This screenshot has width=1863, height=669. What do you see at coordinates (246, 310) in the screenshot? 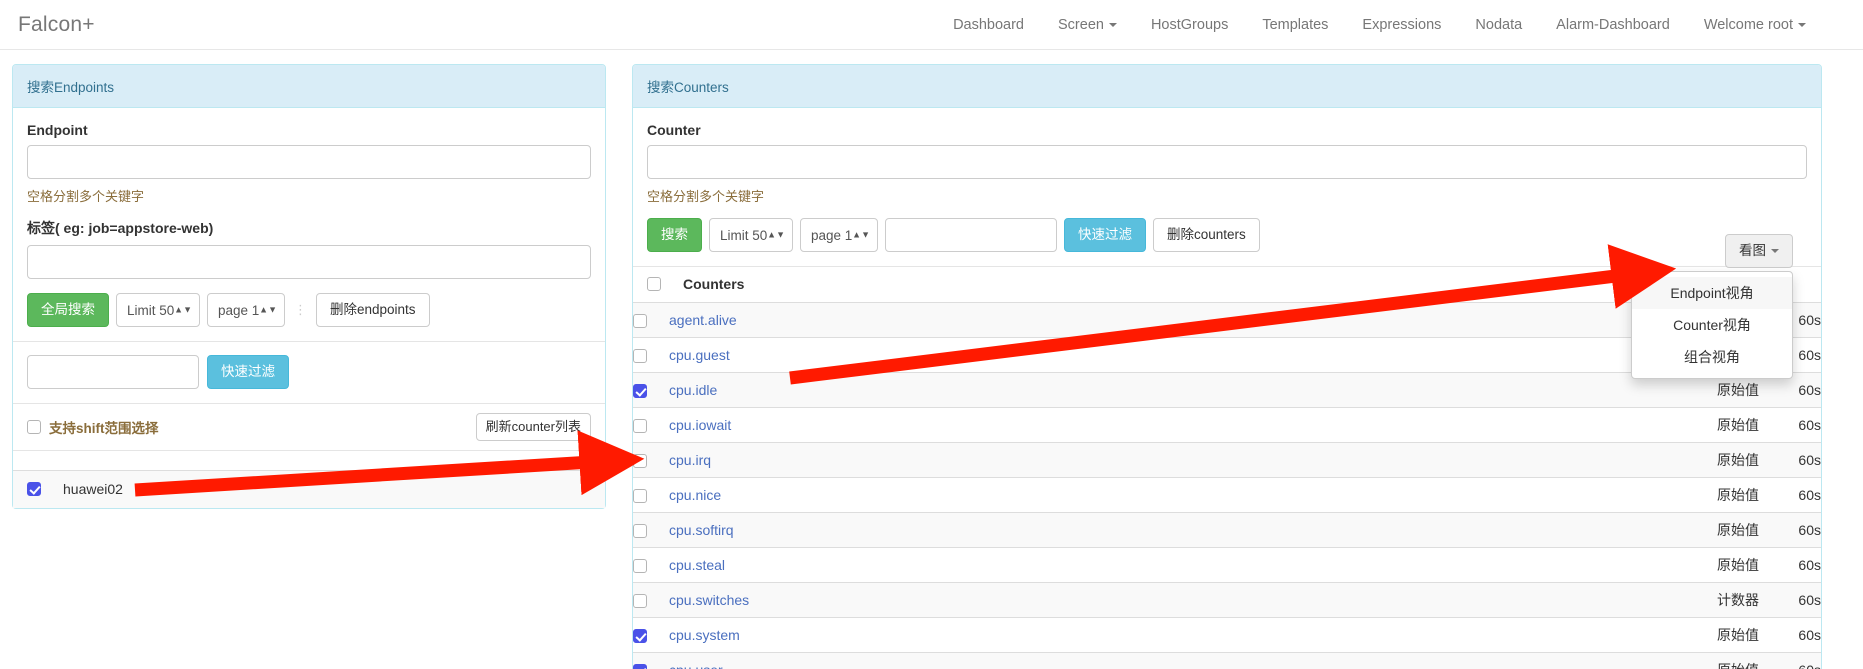
I see `endpoints-page-select: page 1` at bounding box center [246, 310].